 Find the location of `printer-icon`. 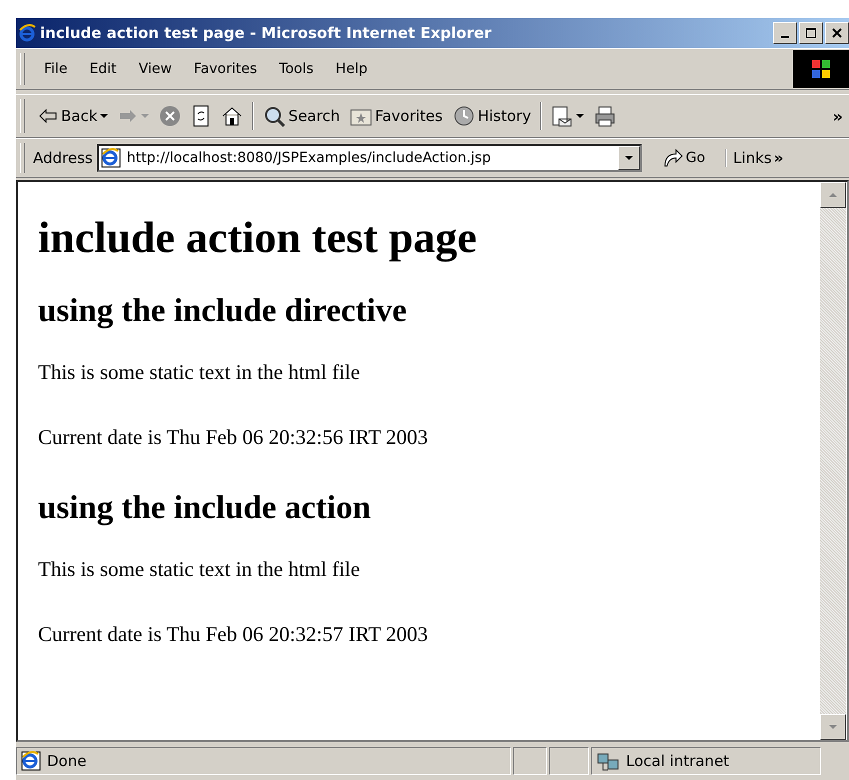

printer-icon is located at coordinates (605, 116).